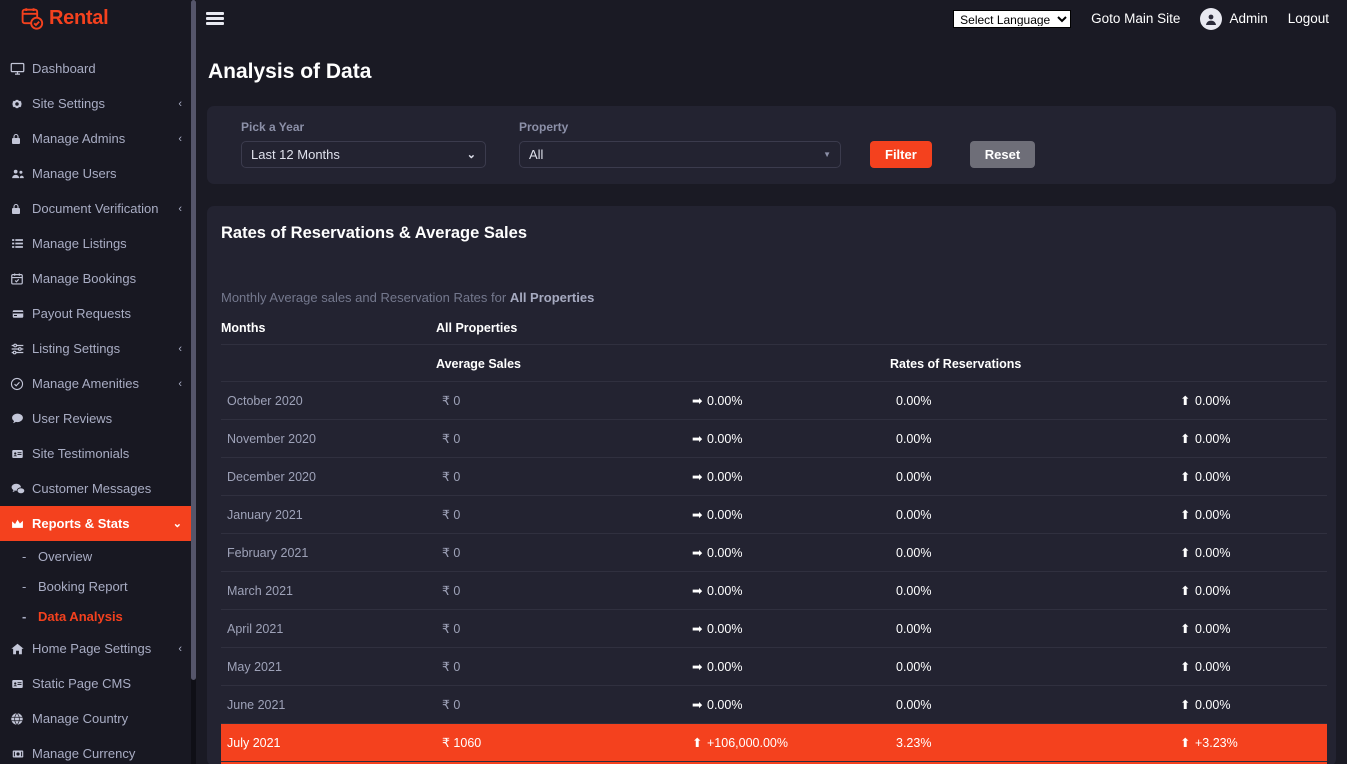 The image size is (1347, 764). Describe the element at coordinates (328, 666) in the screenshot. I see `cell-month: May 2021` at that location.